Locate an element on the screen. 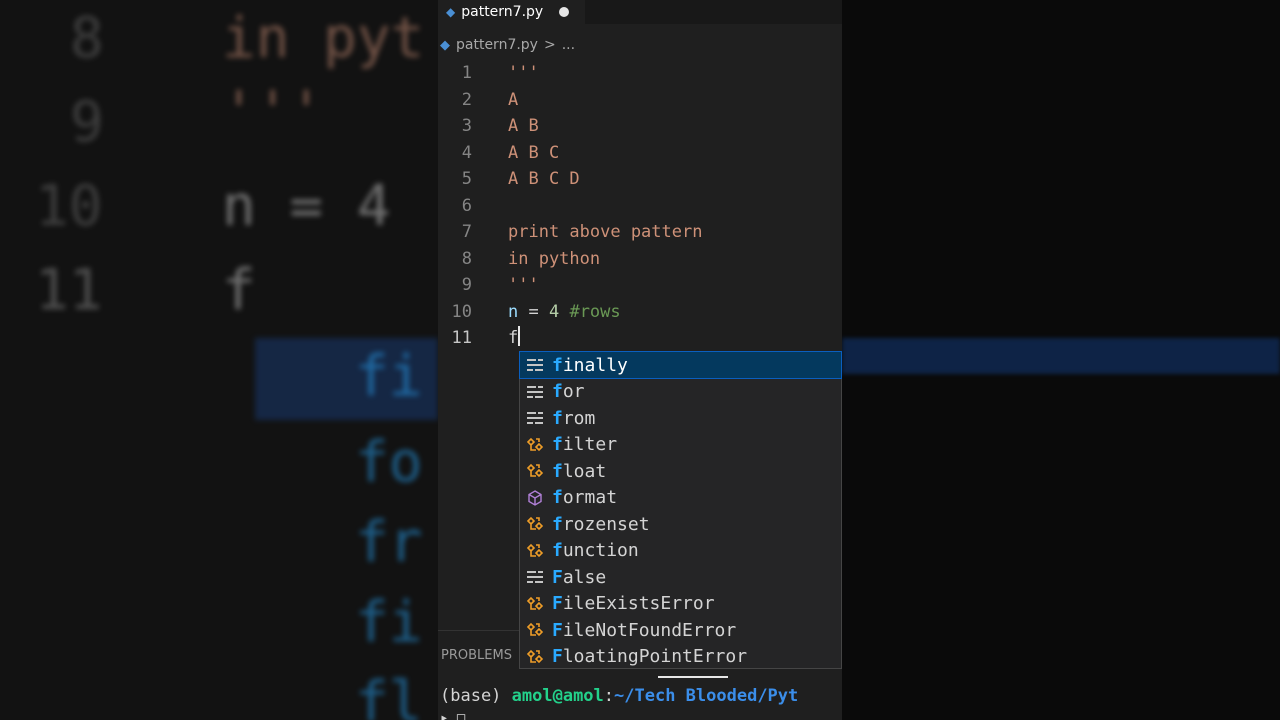 The image size is (1280, 720). suggestion-label: function is located at coordinates (595, 550).